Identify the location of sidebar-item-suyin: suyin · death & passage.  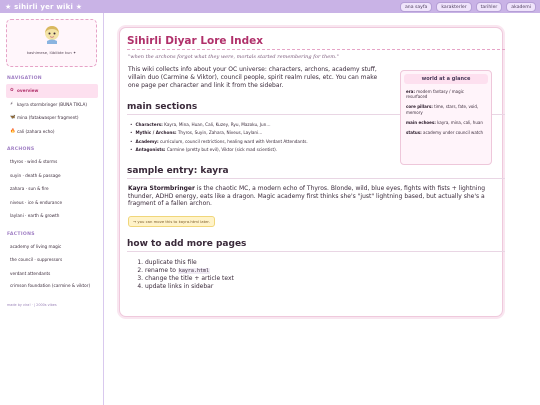
(52, 176).